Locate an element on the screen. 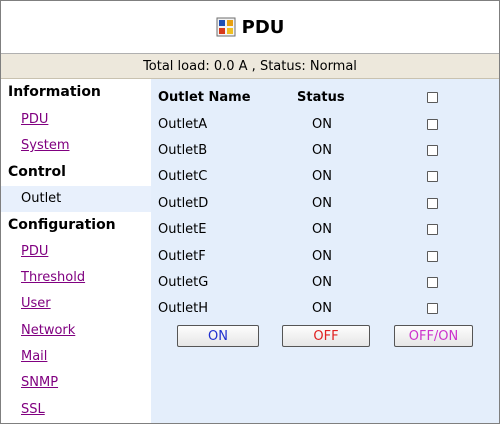  pdu-logo-icon is located at coordinates (226, 27).